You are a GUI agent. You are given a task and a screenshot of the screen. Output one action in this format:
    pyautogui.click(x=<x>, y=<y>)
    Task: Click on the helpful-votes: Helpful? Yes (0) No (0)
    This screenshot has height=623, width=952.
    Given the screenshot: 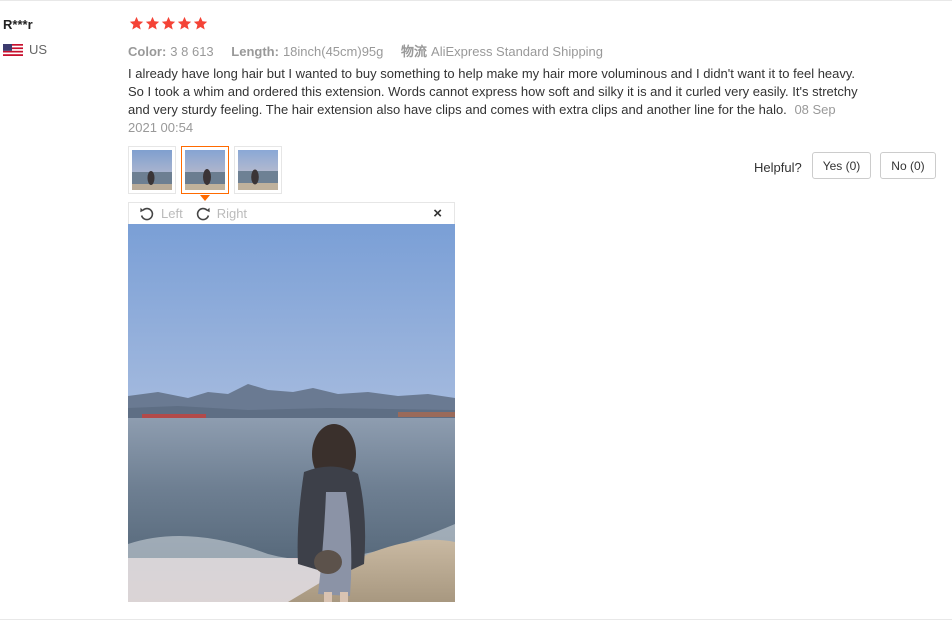 What is the action you would take?
    pyautogui.click(x=849, y=165)
    